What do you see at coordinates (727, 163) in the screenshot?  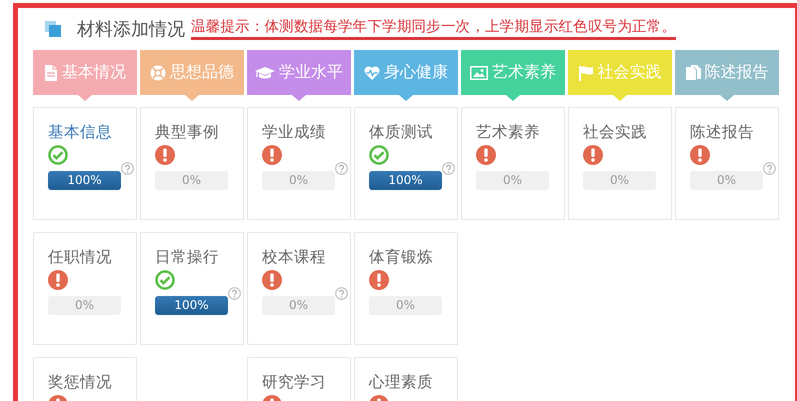 I see `item-card: 陈述报告 0%` at bounding box center [727, 163].